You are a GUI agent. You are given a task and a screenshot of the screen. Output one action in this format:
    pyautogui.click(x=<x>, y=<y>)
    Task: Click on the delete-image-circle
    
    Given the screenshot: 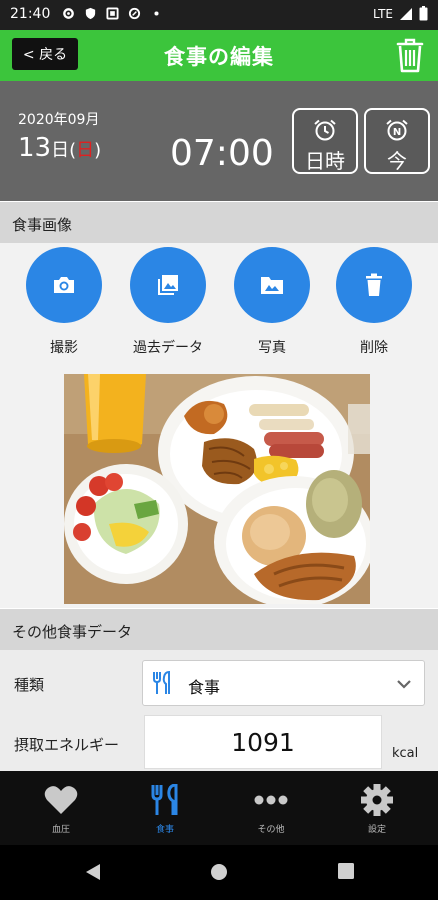 What is the action you would take?
    pyautogui.click(x=374, y=285)
    